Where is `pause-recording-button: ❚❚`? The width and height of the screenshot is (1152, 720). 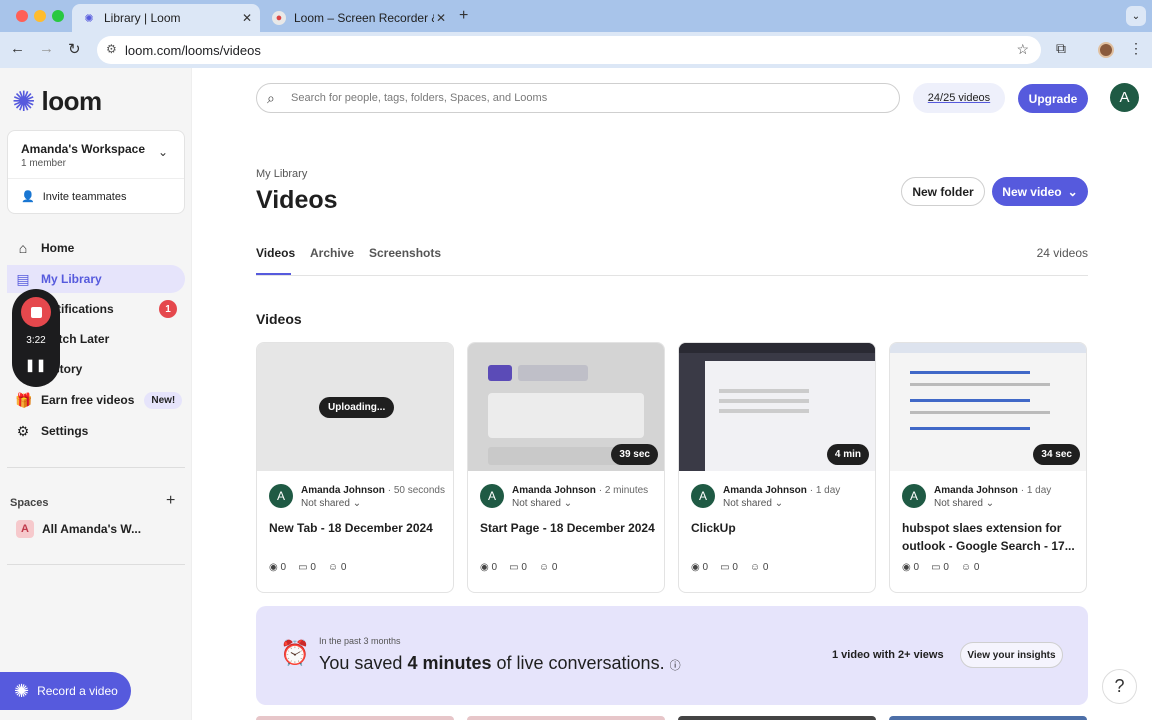
pause-recording-button: ❚❚ is located at coordinates (36, 365).